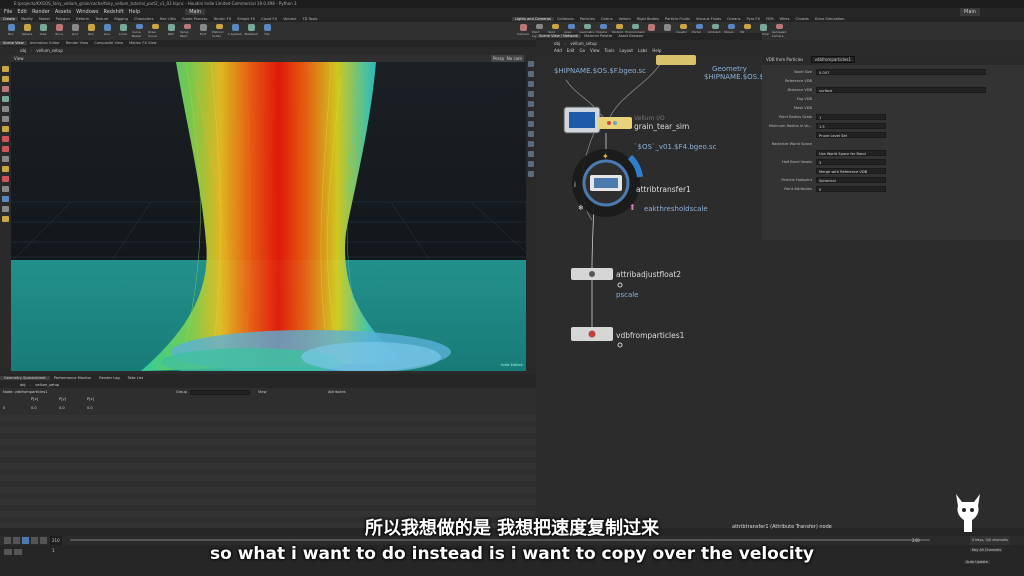 The image size is (1024, 576). What do you see at coordinates (11, 31) in the screenshot?
I see `shelf-tool: Box` at bounding box center [11, 31].